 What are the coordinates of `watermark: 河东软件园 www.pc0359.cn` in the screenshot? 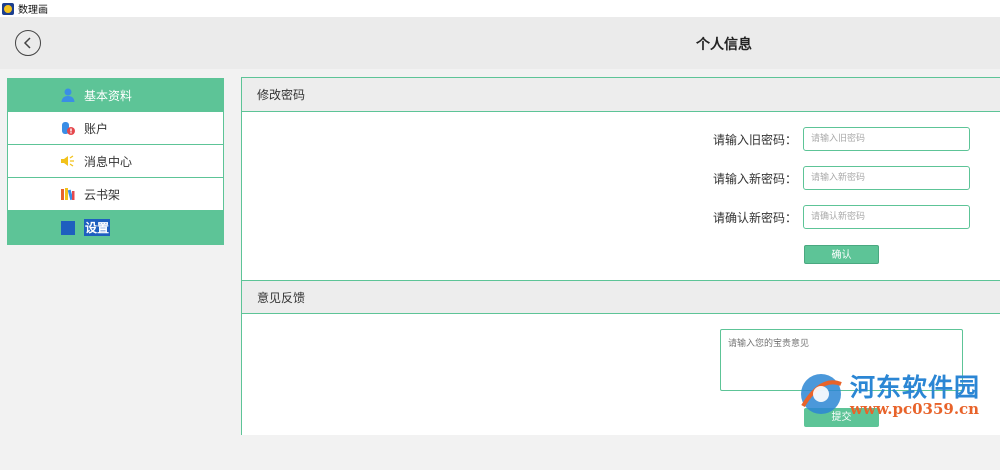 It's located at (897, 399).